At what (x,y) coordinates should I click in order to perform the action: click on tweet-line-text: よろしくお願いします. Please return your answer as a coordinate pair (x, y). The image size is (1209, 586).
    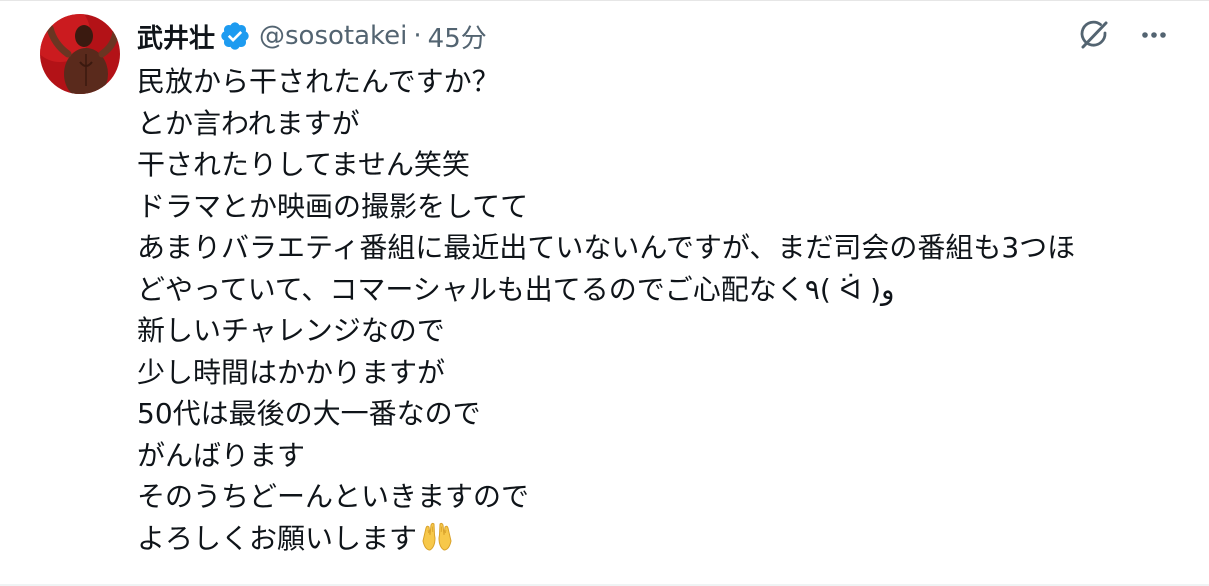
    Looking at the image, I should click on (277, 538).